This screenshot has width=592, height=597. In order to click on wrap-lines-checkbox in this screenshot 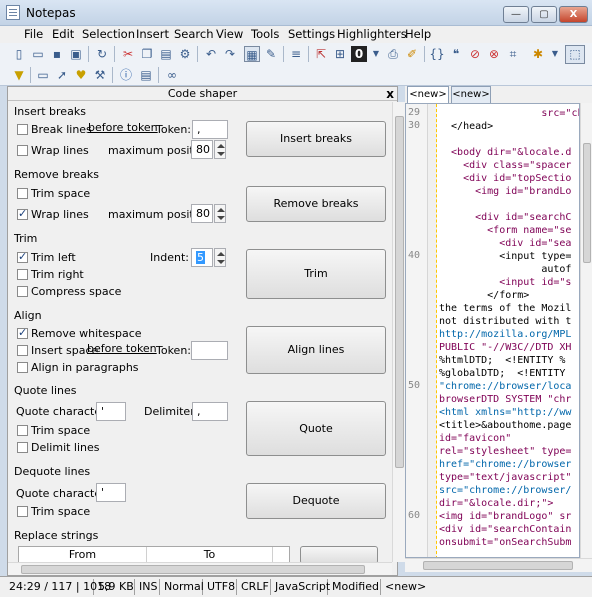, I will do `click(22, 150)`.